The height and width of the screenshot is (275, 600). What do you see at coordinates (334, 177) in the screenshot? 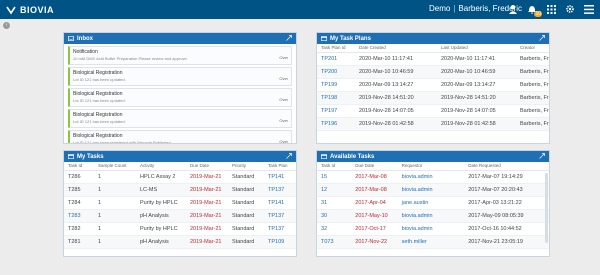
I see `table-cell: 15` at bounding box center [334, 177].